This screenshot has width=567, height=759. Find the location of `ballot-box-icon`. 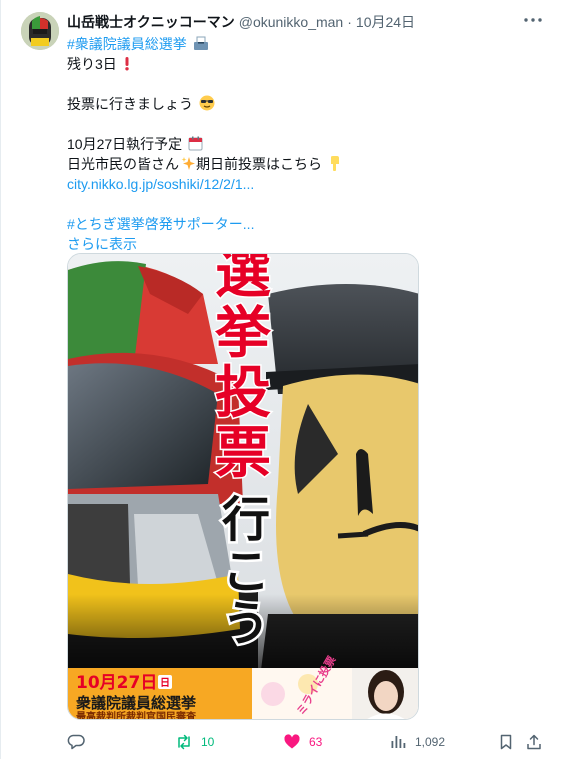

ballot-box-icon is located at coordinates (201, 46).